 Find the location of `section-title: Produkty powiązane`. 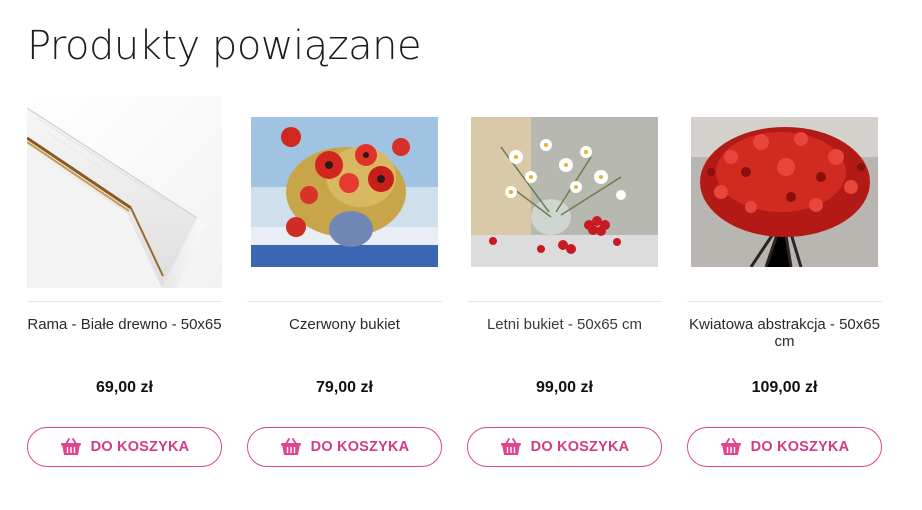

section-title: Produkty powiązane is located at coordinates (224, 46).